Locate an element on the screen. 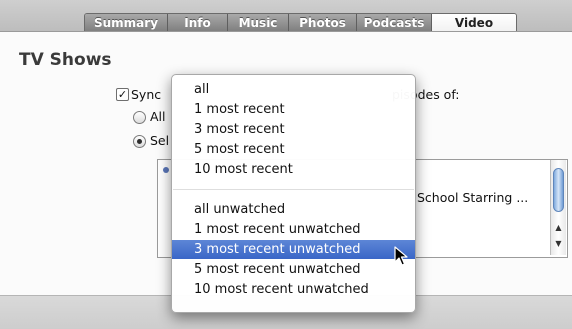 The image size is (572, 329). unwatched-dot-icon is located at coordinates (166, 170).